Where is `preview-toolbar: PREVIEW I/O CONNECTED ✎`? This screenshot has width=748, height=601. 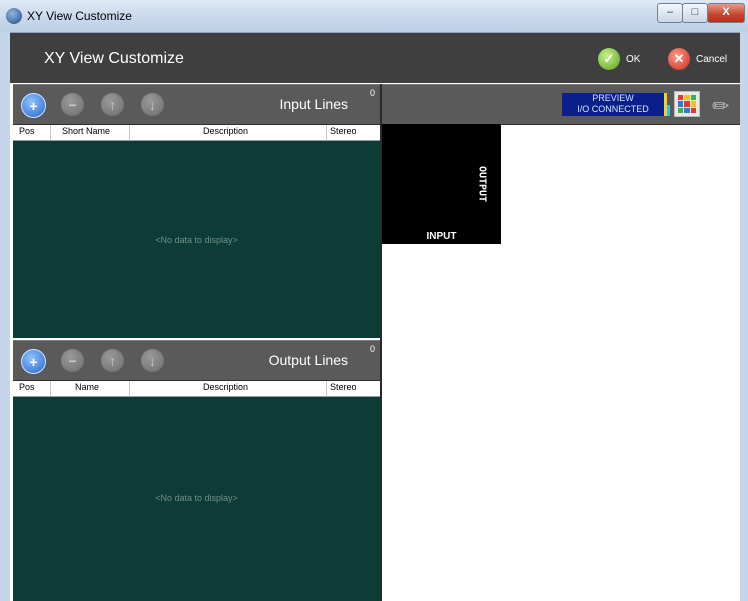
preview-toolbar: PREVIEW I/O CONNECTED ✎ is located at coordinates (561, 104).